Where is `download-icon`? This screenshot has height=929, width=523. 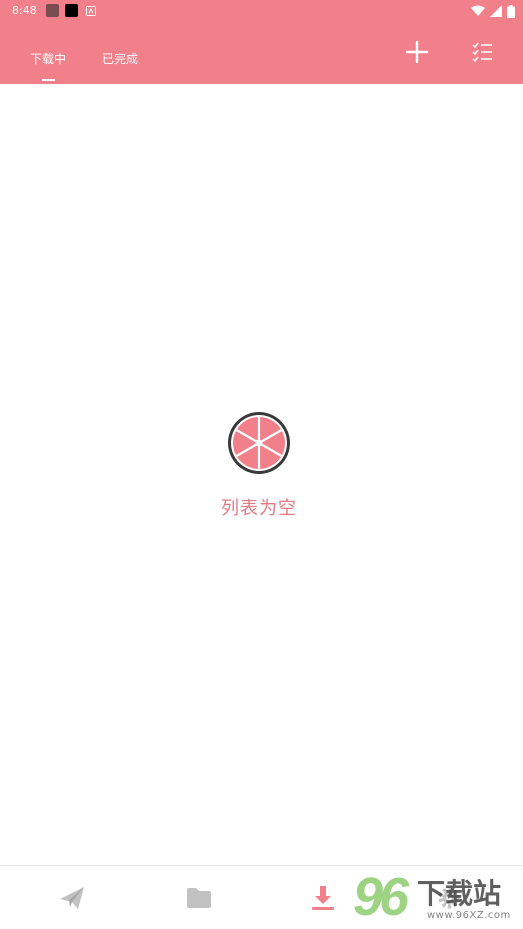
download-icon is located at coordinates (323, 898).